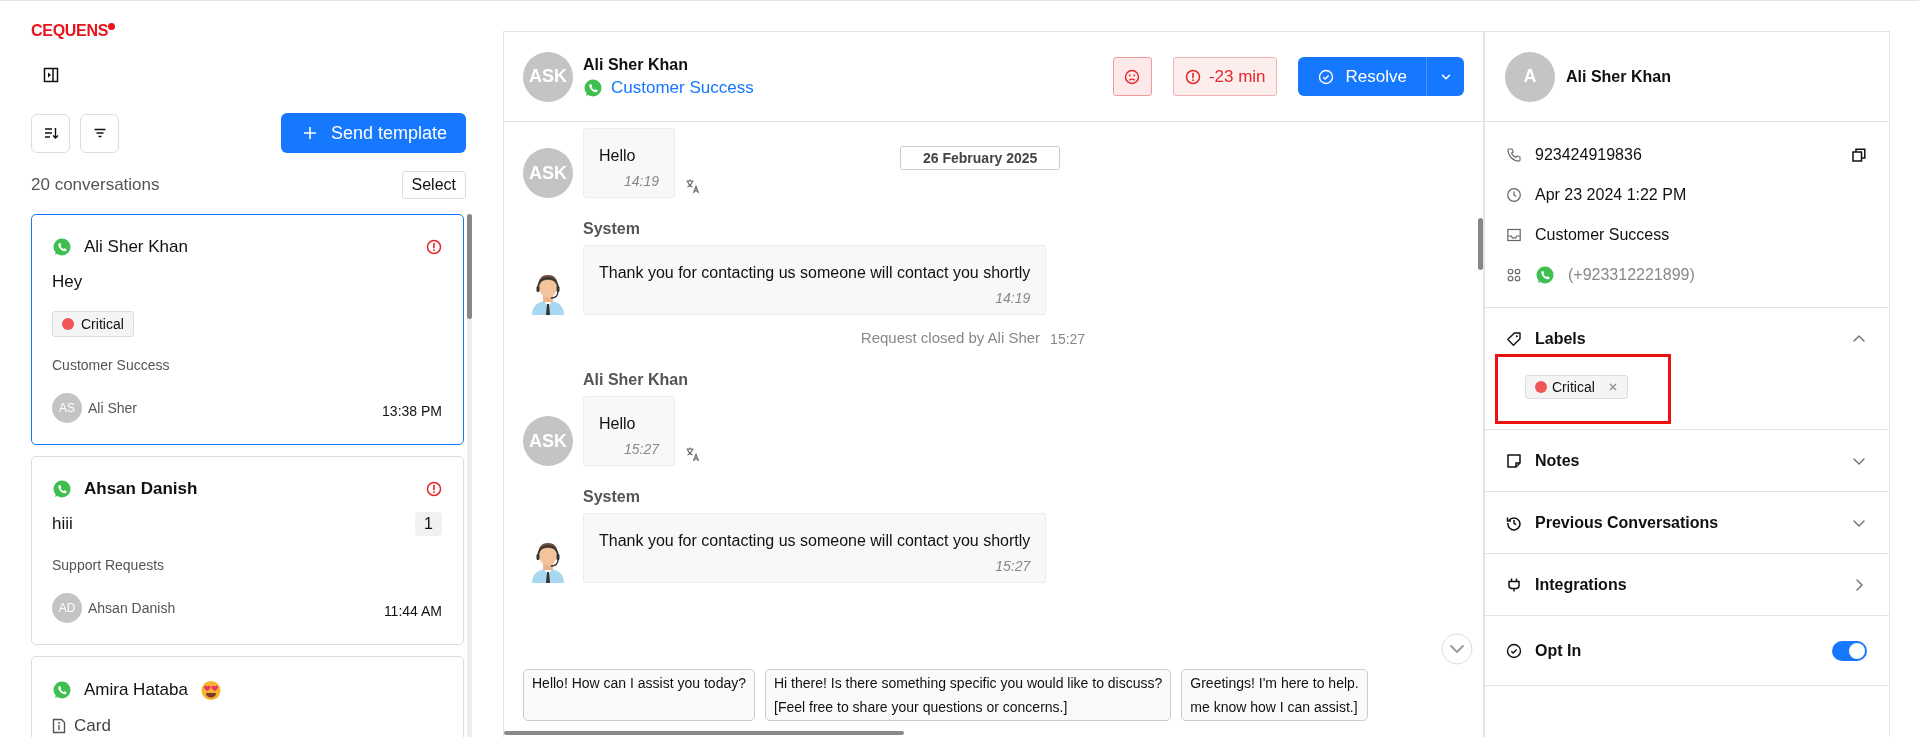  Describe the element at coordinates (1514, 235) in the screenshot. I see `inbox-icon` at that location.